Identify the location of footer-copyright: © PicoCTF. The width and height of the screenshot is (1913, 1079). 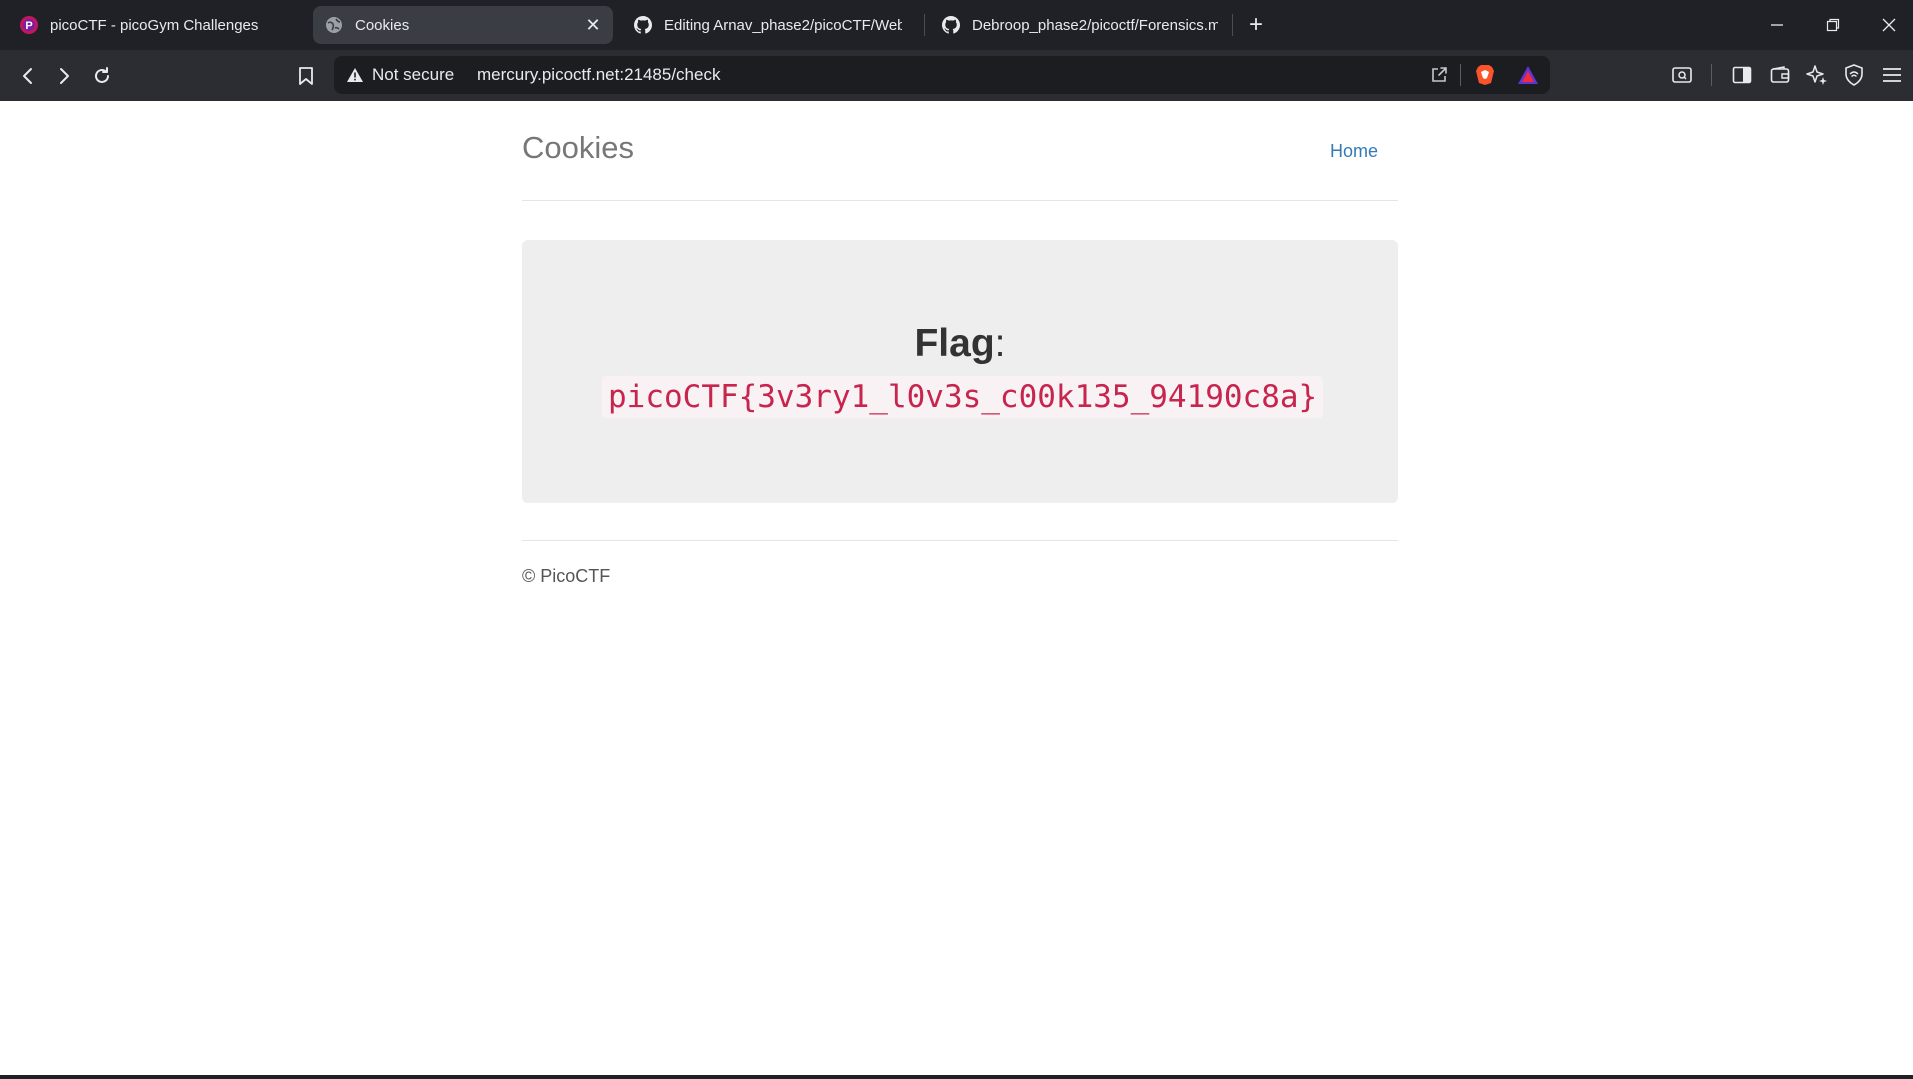
(566, 576).